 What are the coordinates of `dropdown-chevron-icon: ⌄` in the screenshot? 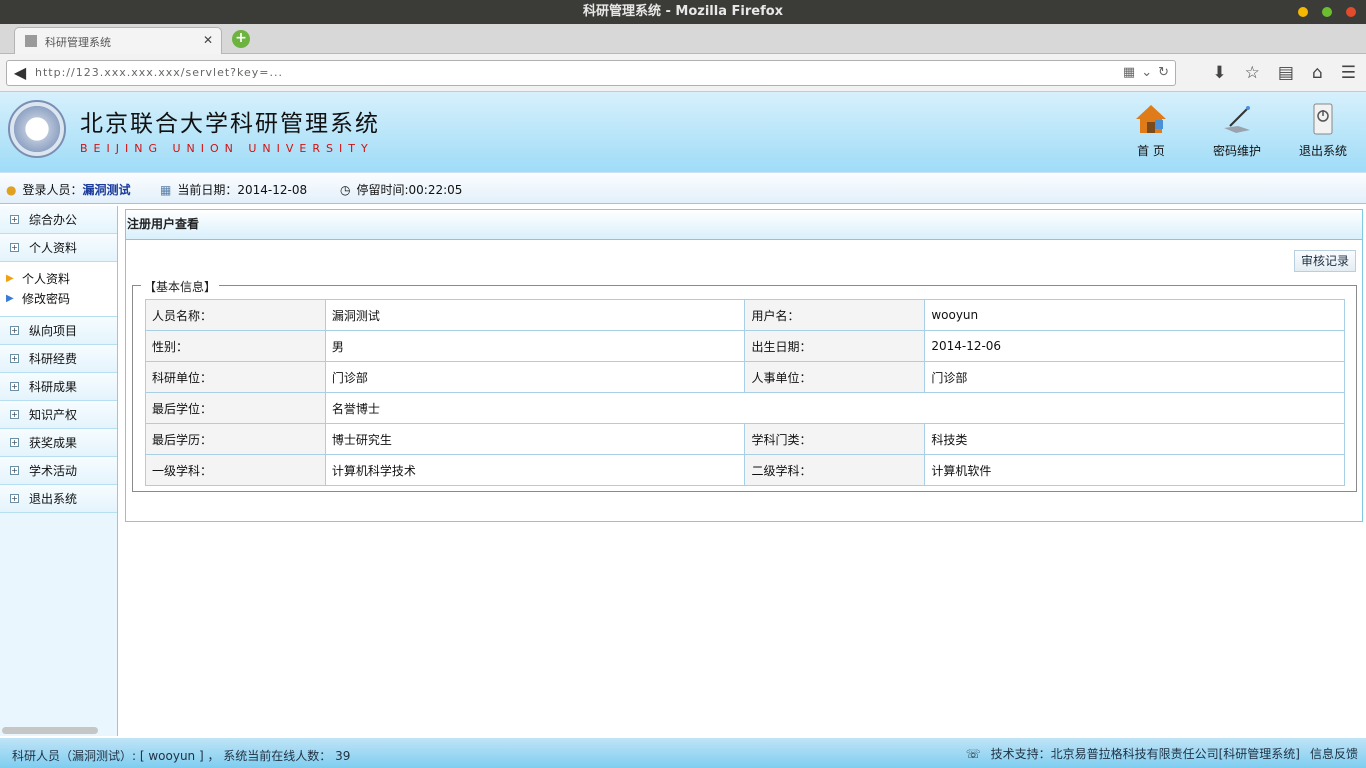 It's located at (1146, 72).